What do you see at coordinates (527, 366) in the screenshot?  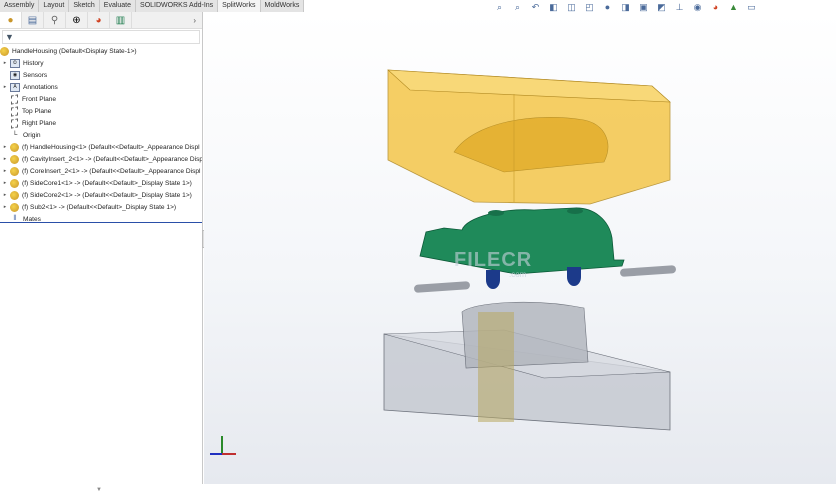 I see `base-core` at bounding box center [527, 366].